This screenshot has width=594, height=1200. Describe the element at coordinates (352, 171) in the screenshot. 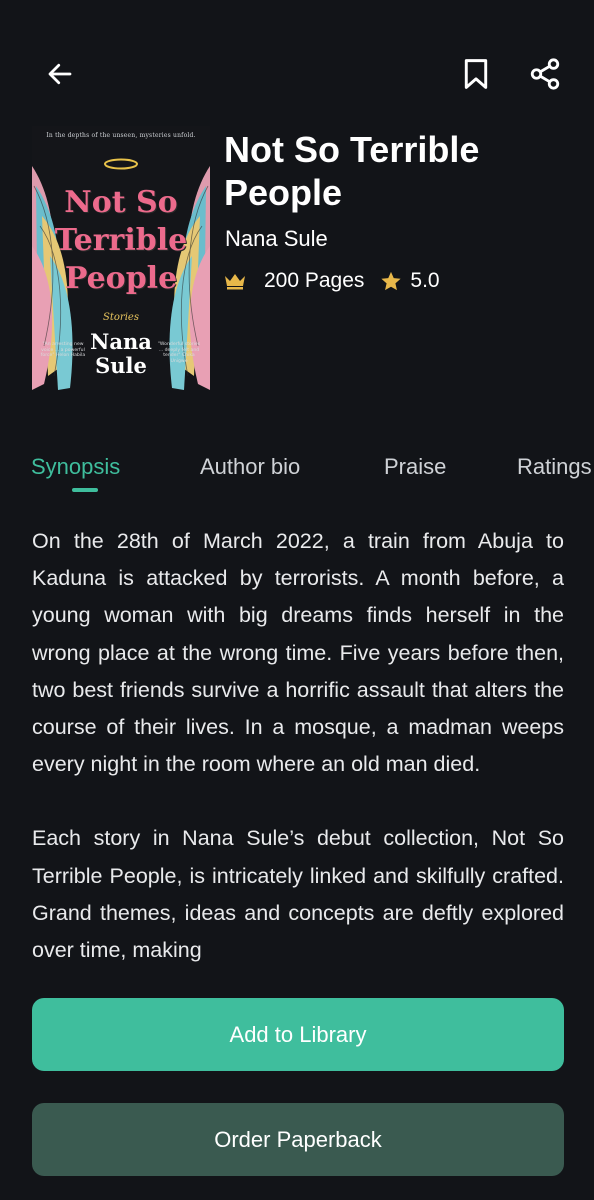

I see `book-title: Not So Terrible People` at that location.